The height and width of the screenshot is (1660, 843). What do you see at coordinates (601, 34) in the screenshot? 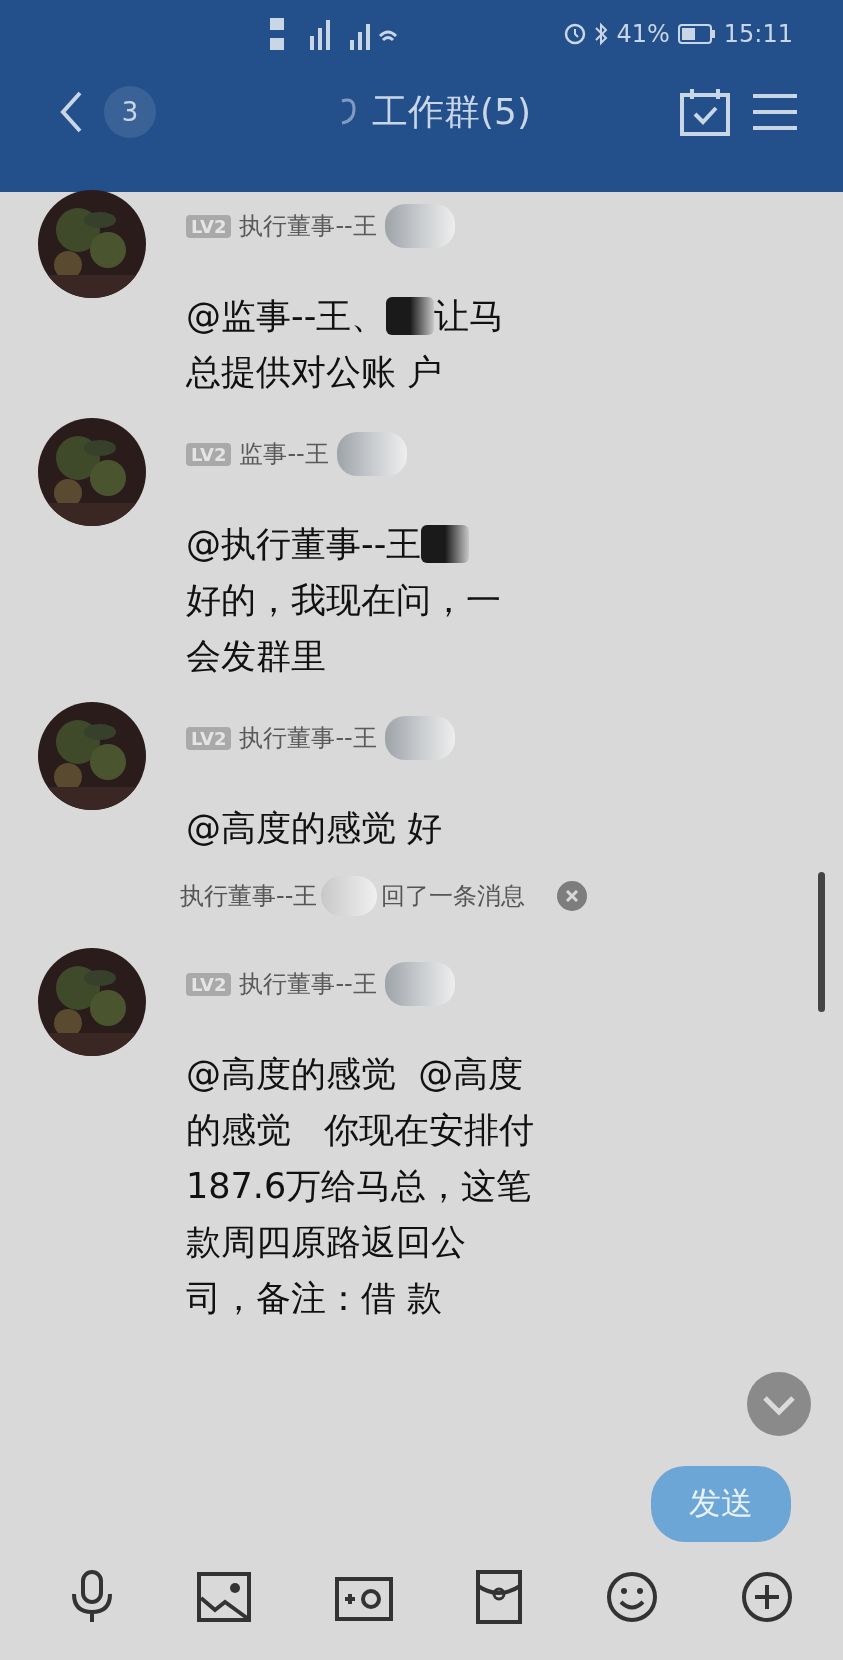
I see `bluetooth-icon` at bounding box center [601, 34].